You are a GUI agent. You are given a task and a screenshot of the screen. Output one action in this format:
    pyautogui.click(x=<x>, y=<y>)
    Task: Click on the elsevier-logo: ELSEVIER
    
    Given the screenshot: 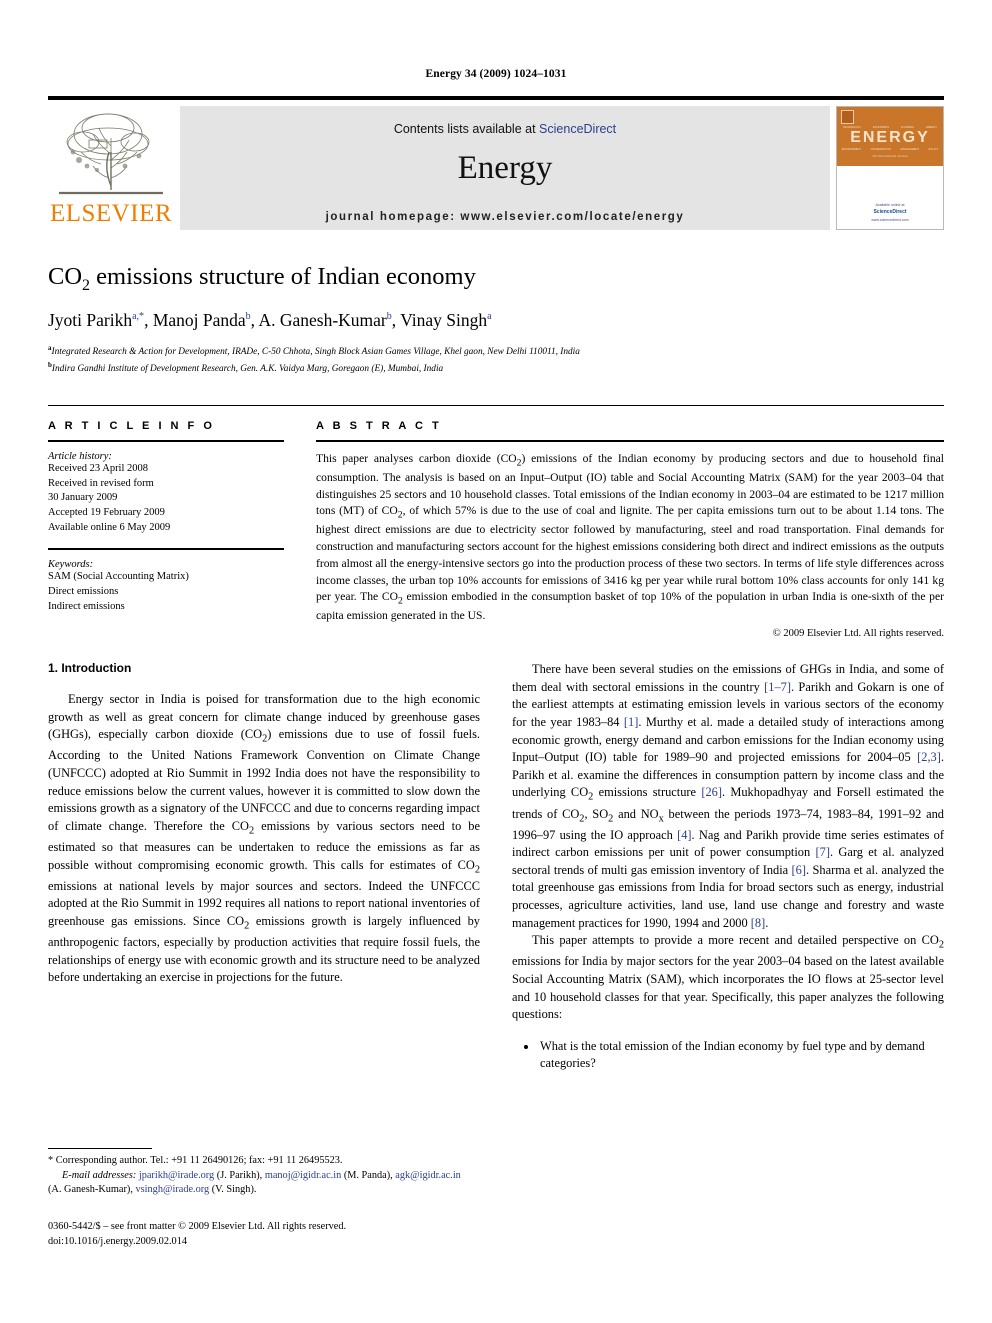 What is the action you would take?
    pyautogui.click(x=111, y=166)
    